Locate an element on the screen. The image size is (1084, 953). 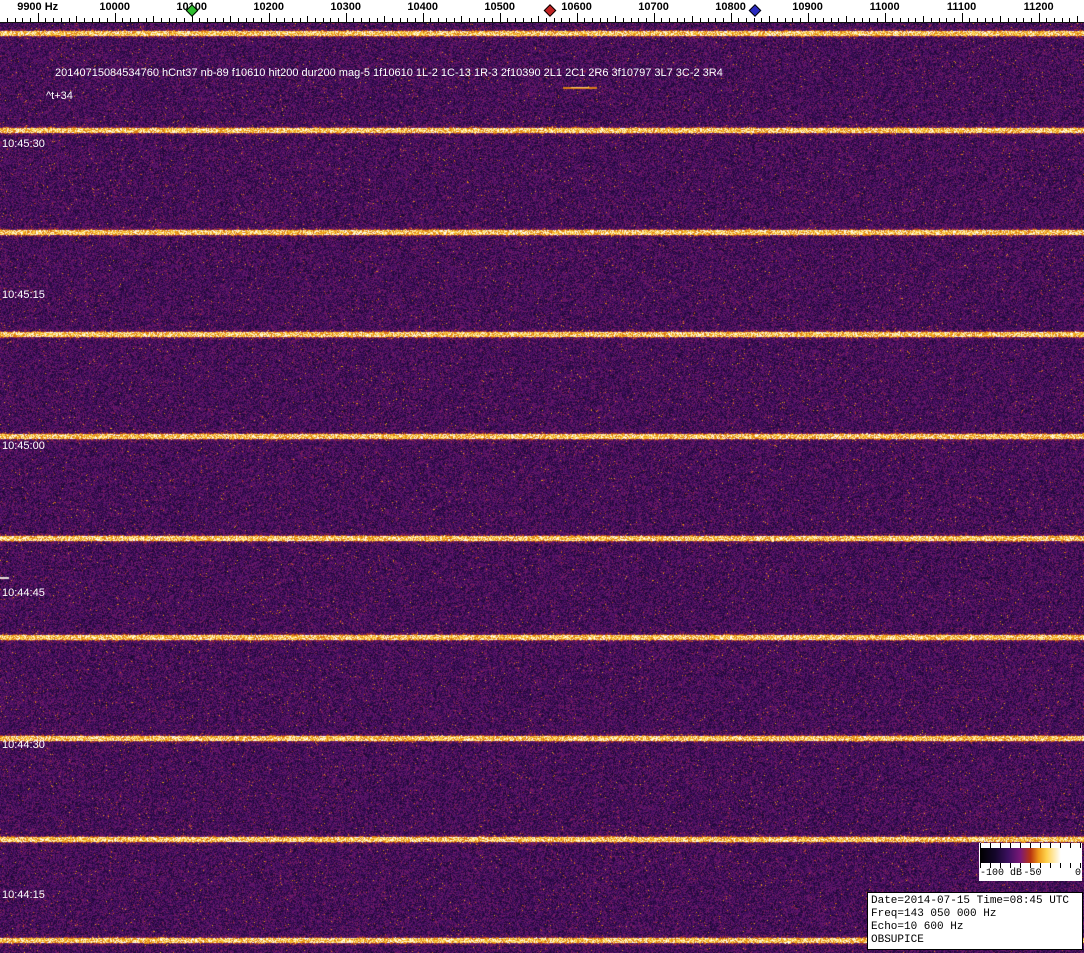
info-frequency: Freq=143 050 000 Hz is located at coordinates (934, 914).